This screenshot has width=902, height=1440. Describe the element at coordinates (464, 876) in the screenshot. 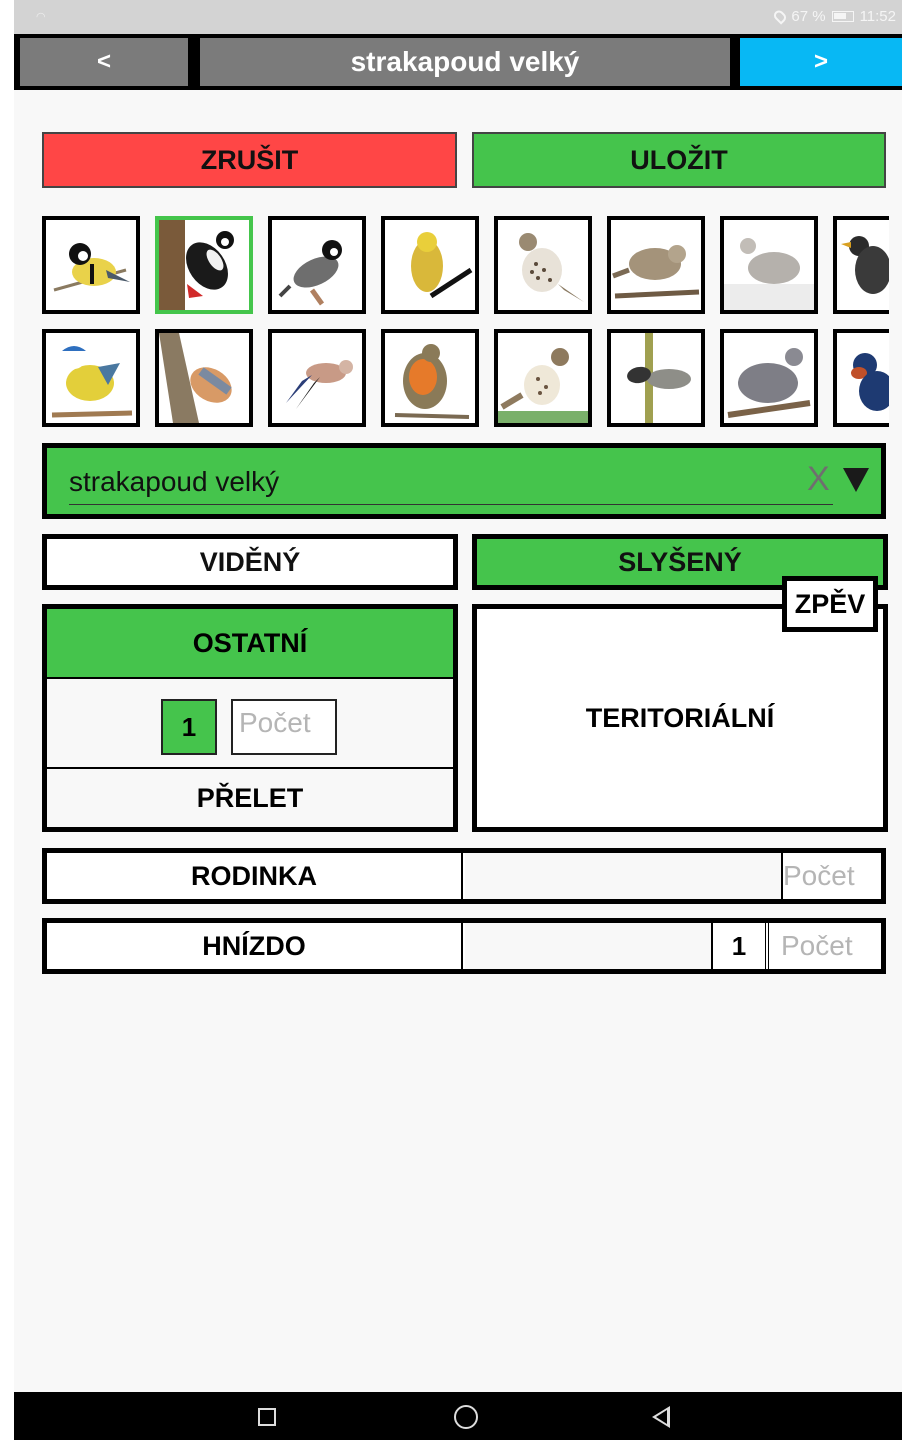

I see `family-row: RODINKA Počet` at that location.